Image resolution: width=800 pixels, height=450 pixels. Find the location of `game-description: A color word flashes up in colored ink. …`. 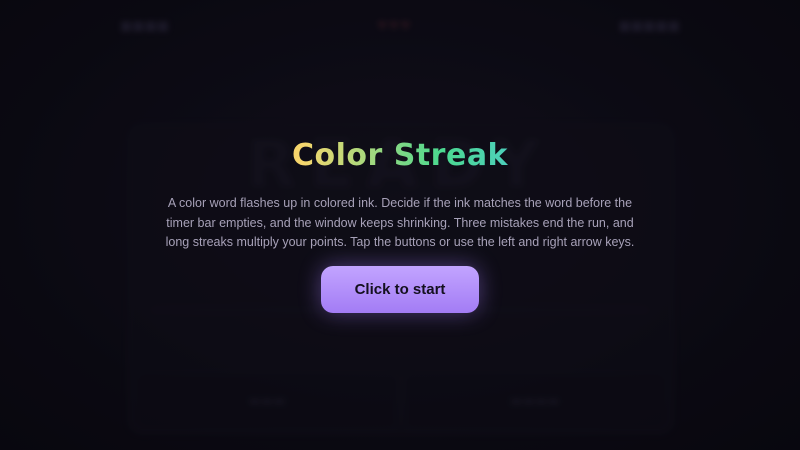

game-description: A color word flashes up in colored ink. … is located at coordinates (400, 222).